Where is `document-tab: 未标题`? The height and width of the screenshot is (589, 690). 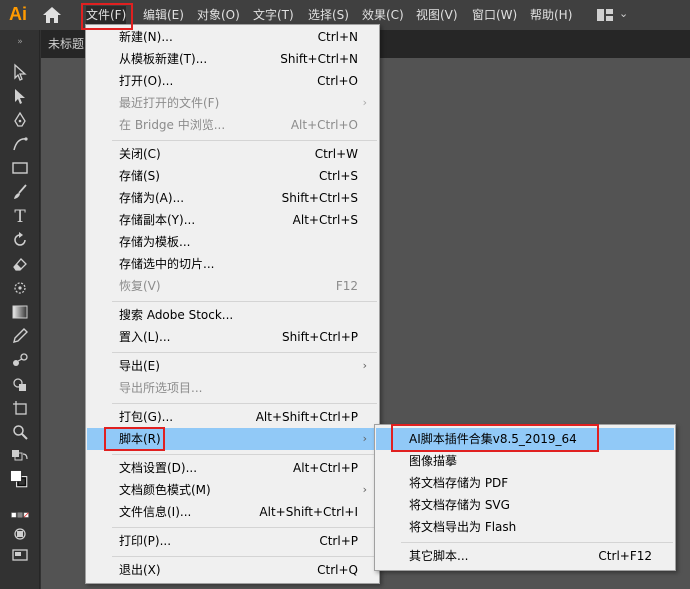
document-tab: 未标题 is located at coordinates (66, 44).